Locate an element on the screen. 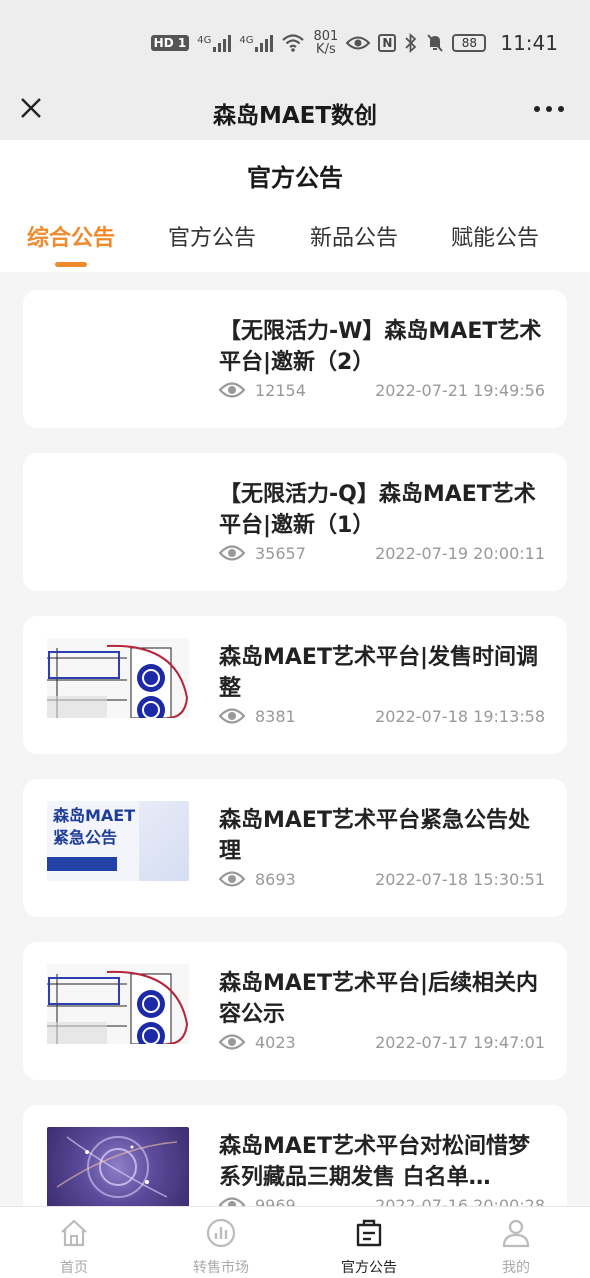  thumbnail-caption-line: 紧急公告 is located at coordinates (85, 837).